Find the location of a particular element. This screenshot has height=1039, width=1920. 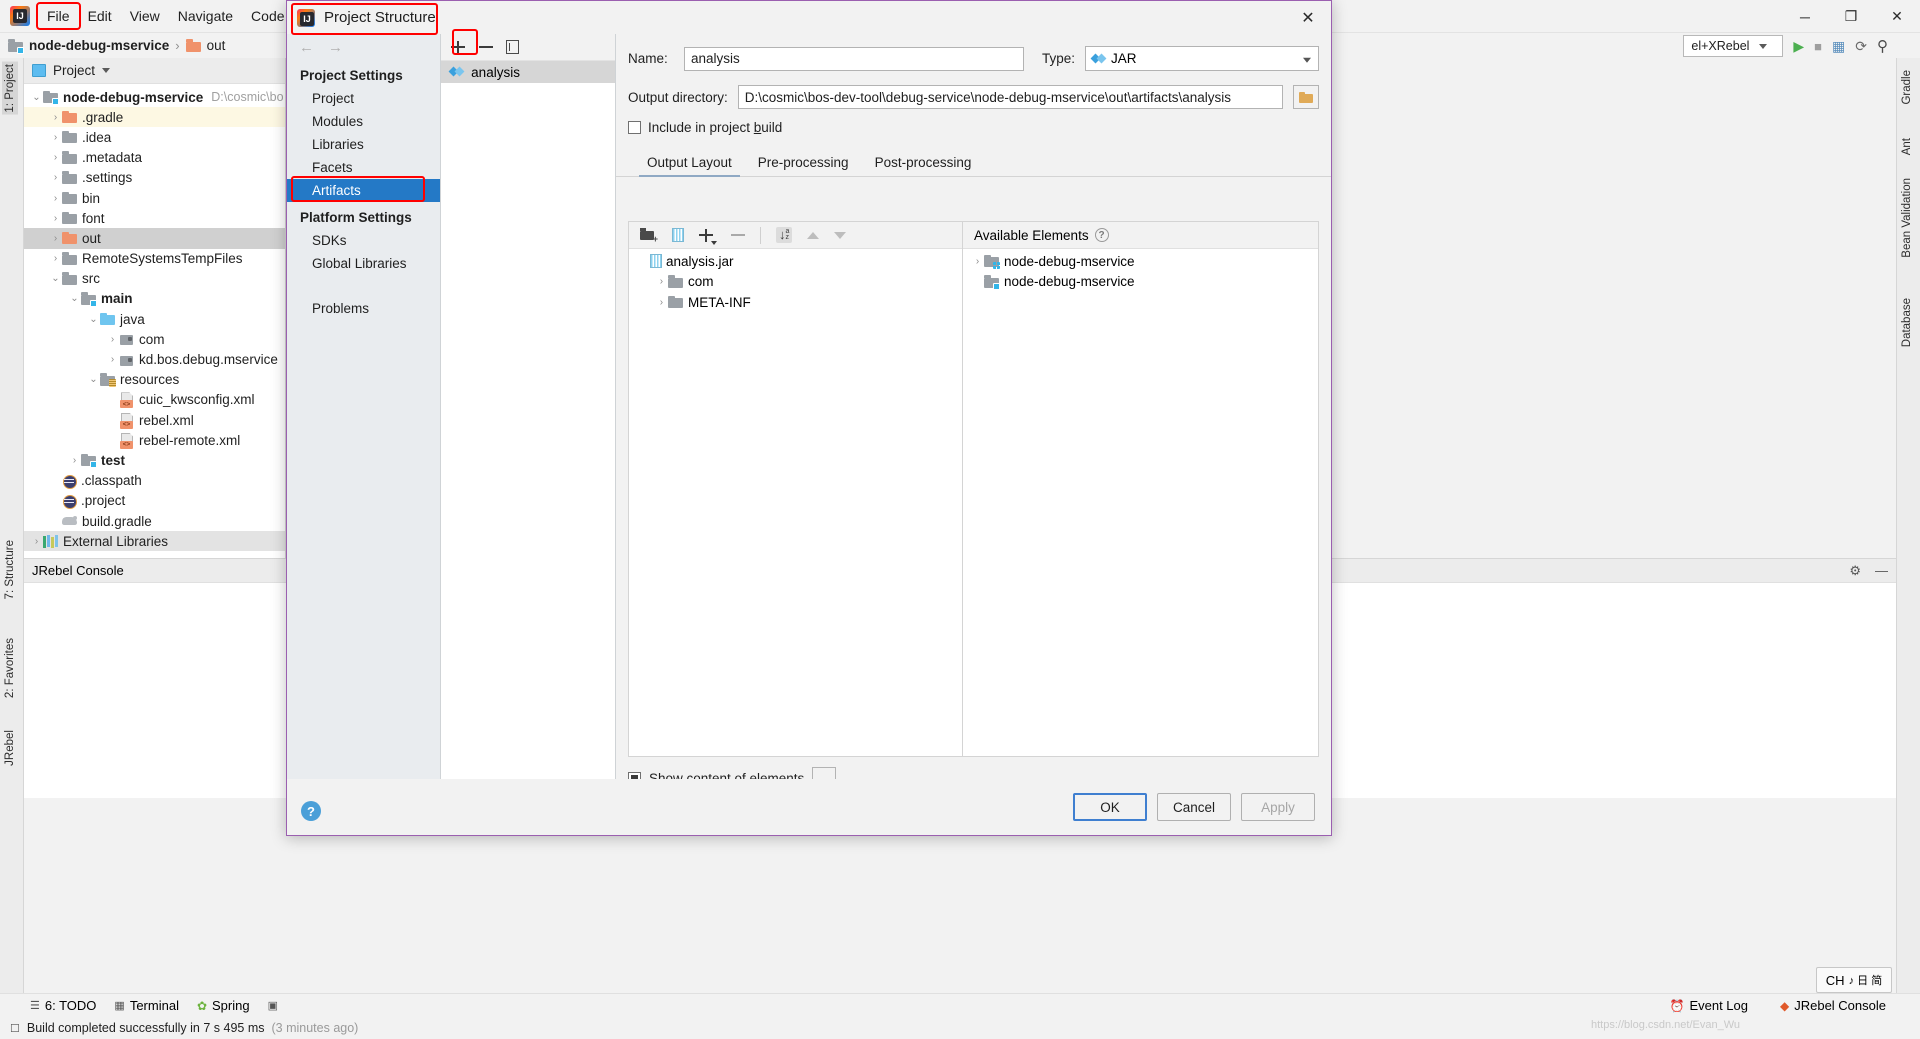

browse-output-directory-button is located at coordinates (1306, 97).